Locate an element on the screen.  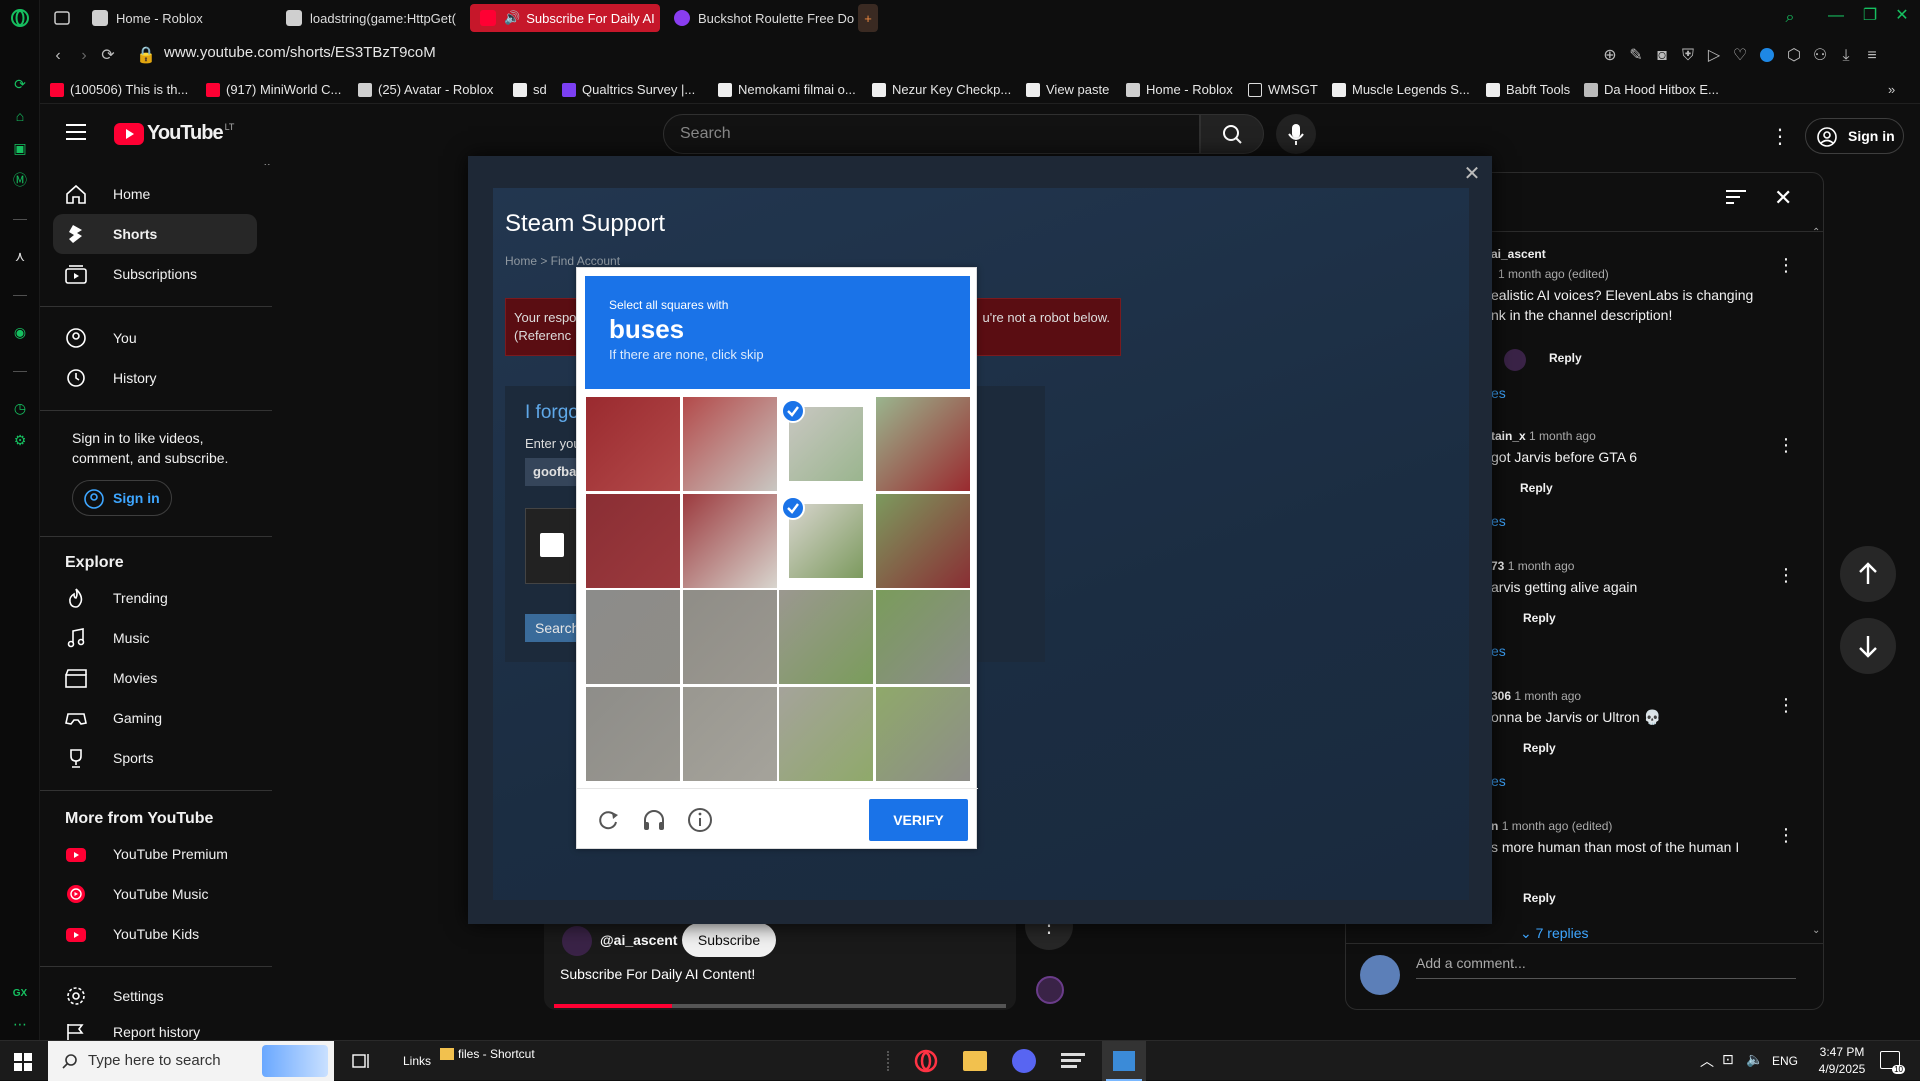
sidebar-item-shorts: Shorts is located at coordinates (155, 234).